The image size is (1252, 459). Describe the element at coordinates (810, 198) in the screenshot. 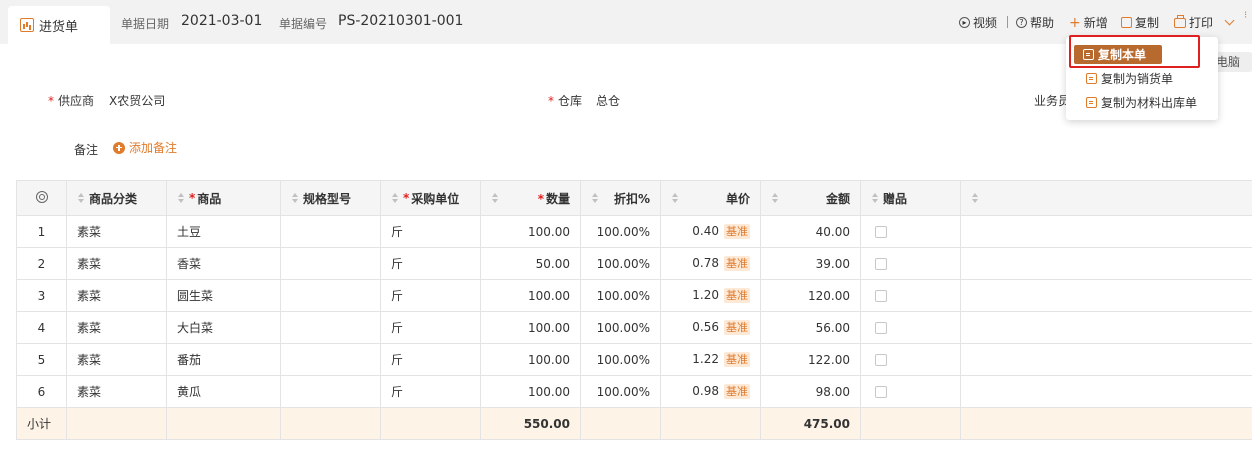

I see `col-amount: 金额` at that location.